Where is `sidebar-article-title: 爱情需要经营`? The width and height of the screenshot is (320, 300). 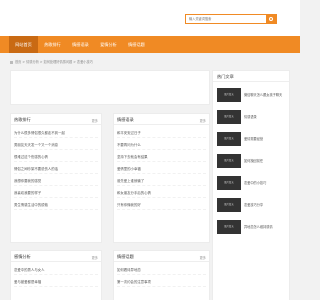
sidebar-article-title: 爱情需要经营 is located at coordinates (254, 139).